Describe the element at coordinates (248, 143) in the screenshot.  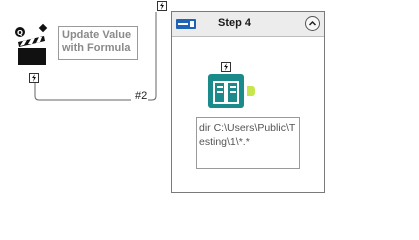
I see `directory-annotation: dir C:\Users\Public\Testing\1\*.*` at that location.